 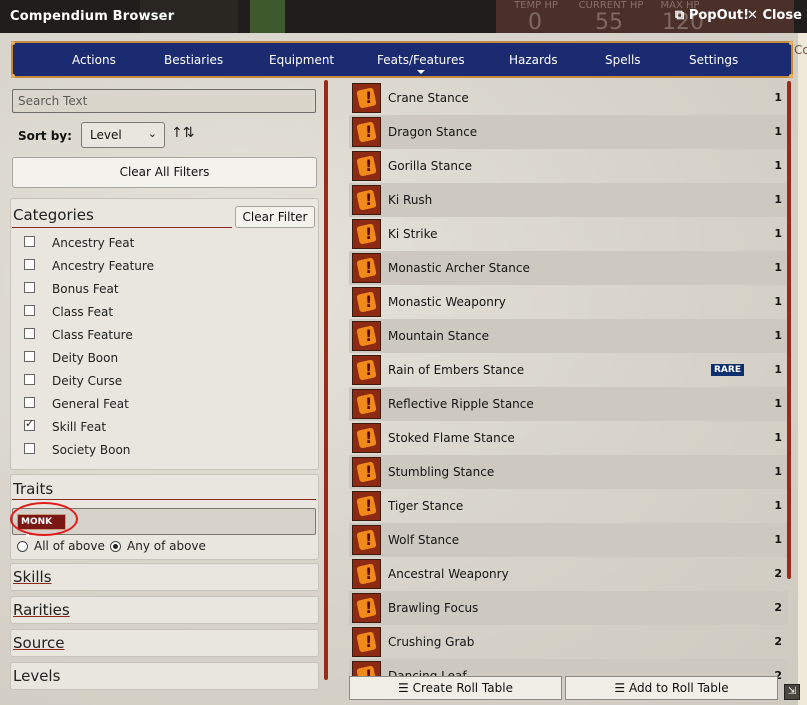 I want to click on list-item: ! Tiger Stance 1, so click(x=568, y=506).